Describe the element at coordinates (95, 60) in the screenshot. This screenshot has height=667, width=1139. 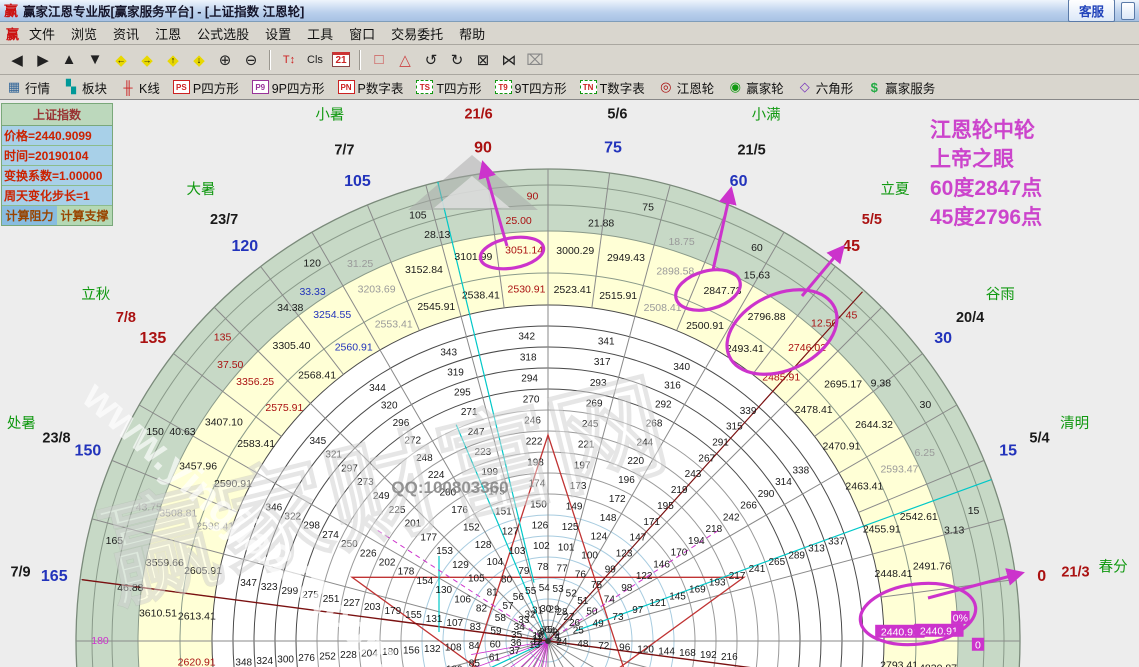
I see `nav-down-icon: ▼` at that location.